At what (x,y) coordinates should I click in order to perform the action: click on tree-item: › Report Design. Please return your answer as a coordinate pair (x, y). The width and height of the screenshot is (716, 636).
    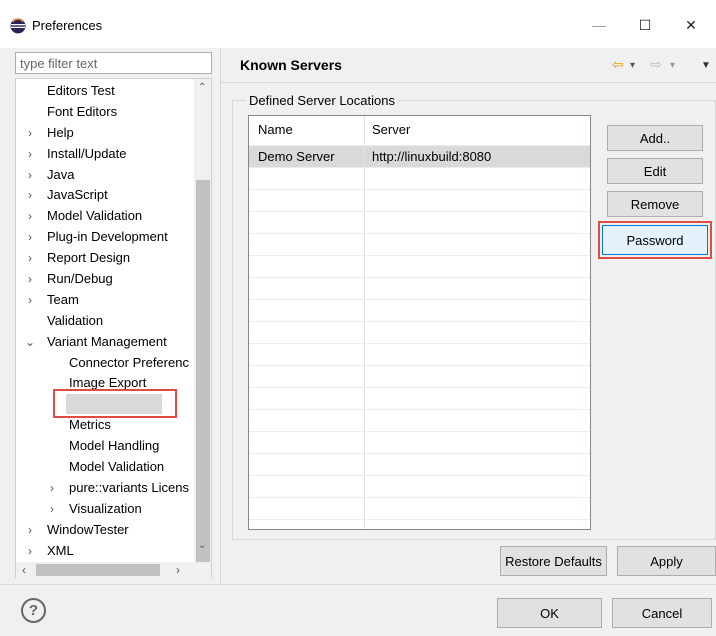
    Looking at the image, I should click on (105, 258).